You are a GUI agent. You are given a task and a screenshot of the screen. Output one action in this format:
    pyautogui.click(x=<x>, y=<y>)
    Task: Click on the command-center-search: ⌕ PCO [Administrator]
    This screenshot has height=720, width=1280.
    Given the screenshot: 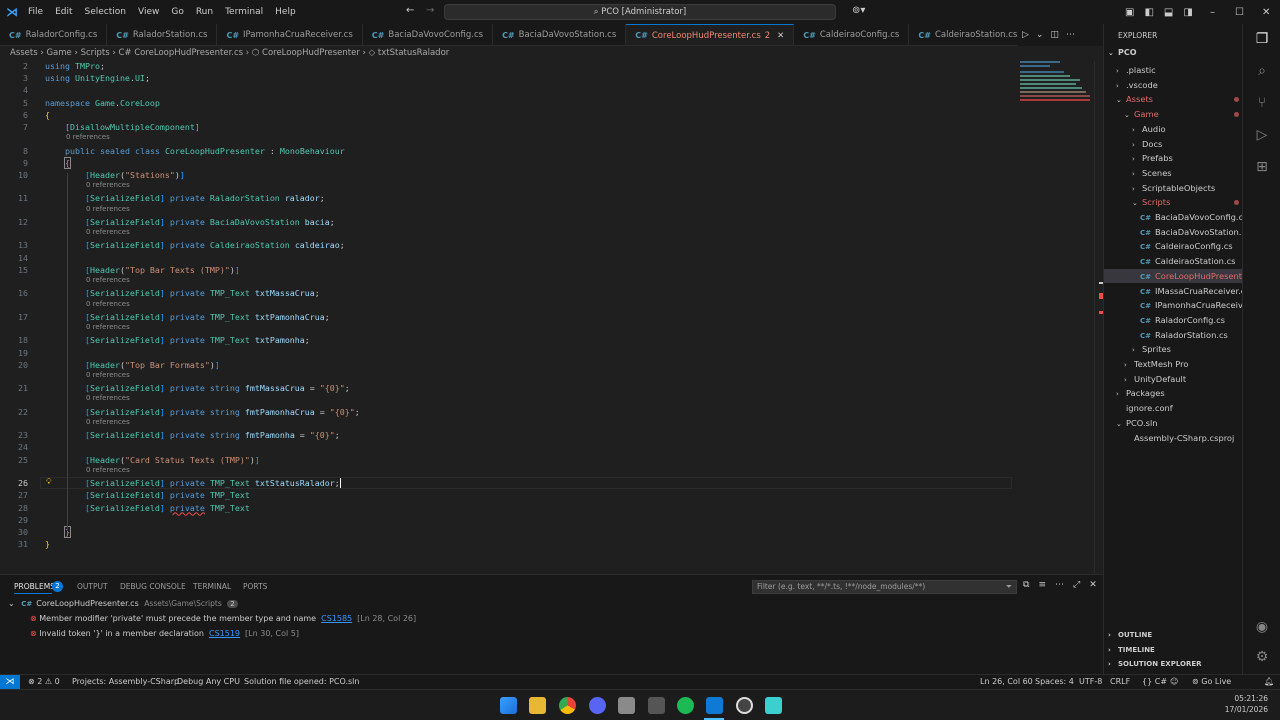 What is the action you would take?
    pyautogui.click(x=640, y=12)
    